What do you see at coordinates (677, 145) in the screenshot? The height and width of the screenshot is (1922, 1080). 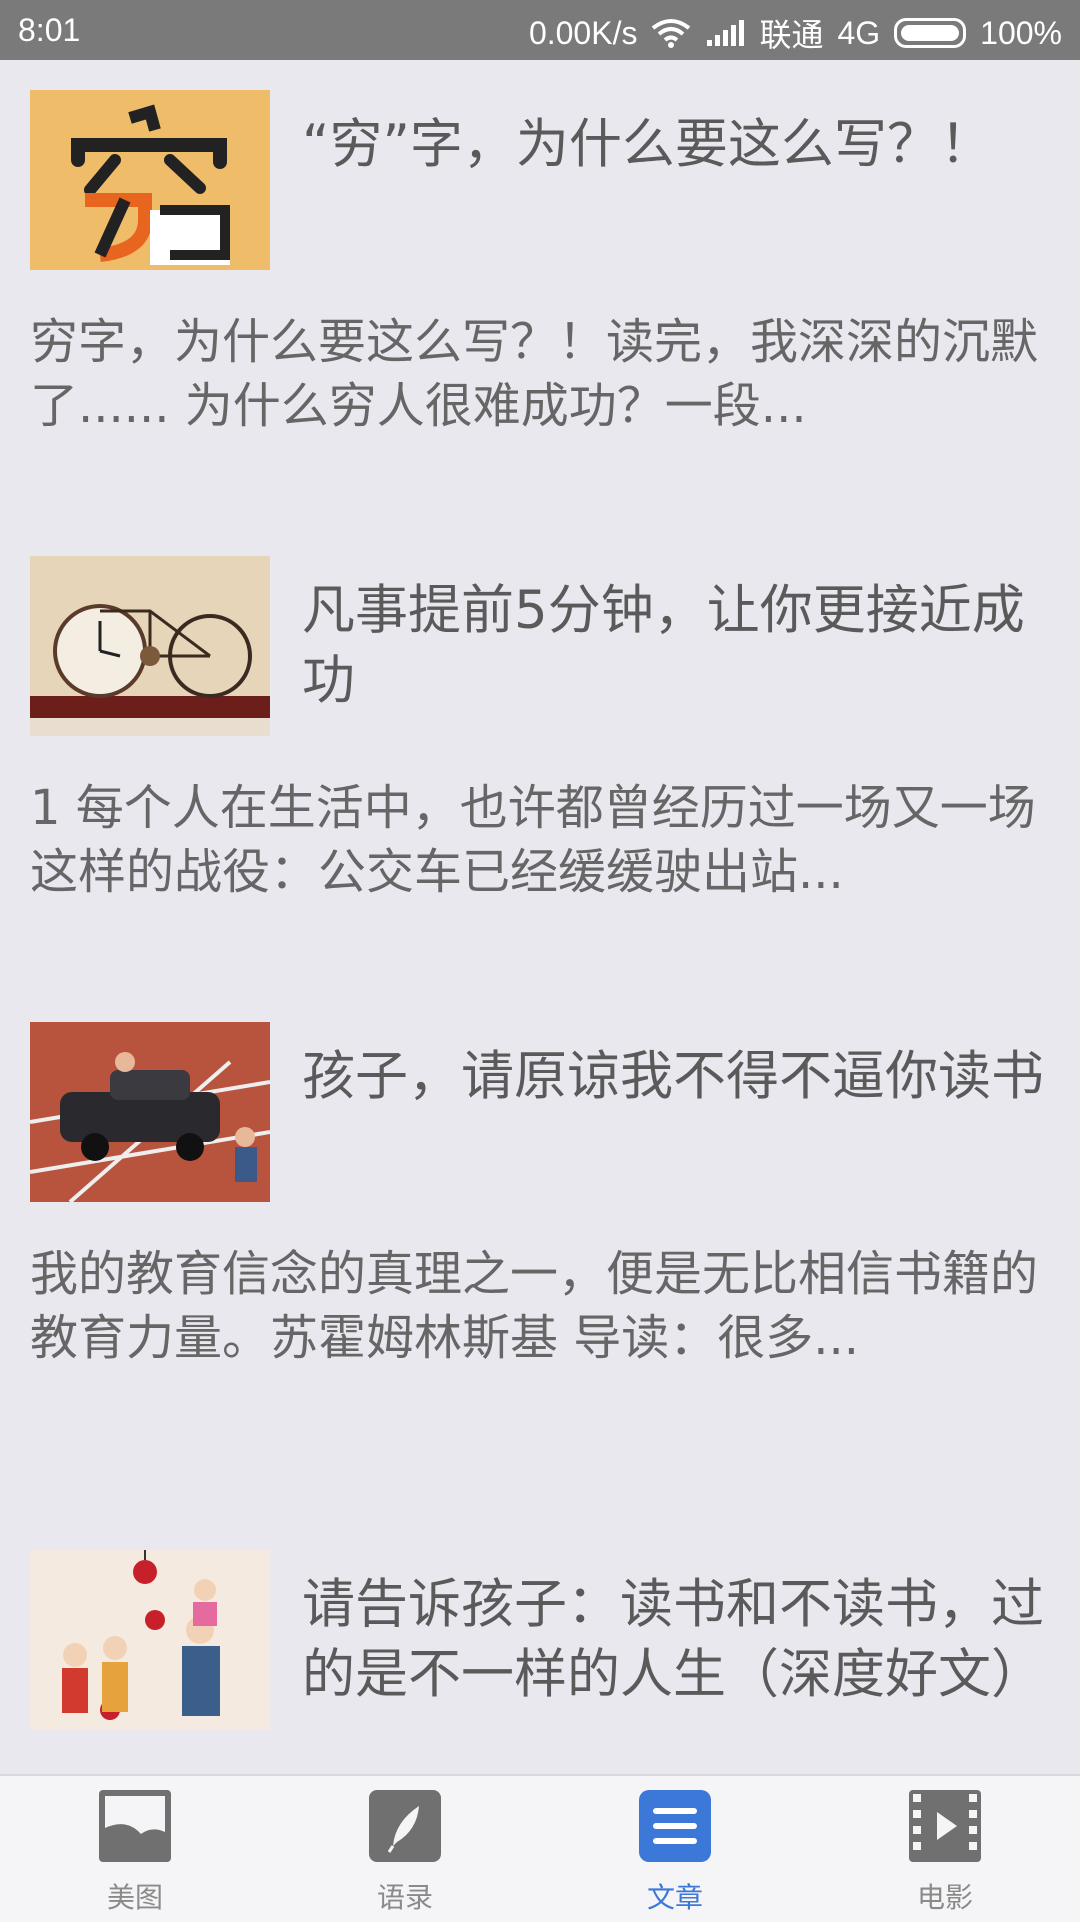 I see `article-title: “穷”字，为什么要这么写？！` at bounding box center [677, 145].